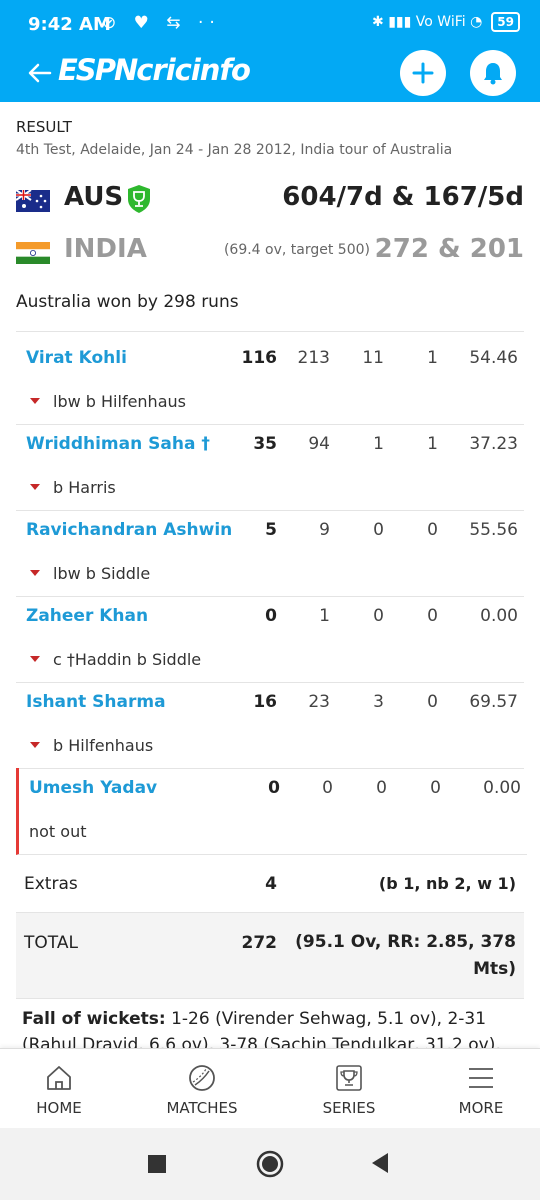 Image resolution: width=540 pixels, height=1200 pixels. Describe the element at coordinates (271, 811) in the screenshot. I see `batter-row-not-out: Umesh Yadav 0 0 0 0 0.00 not out` at that location.